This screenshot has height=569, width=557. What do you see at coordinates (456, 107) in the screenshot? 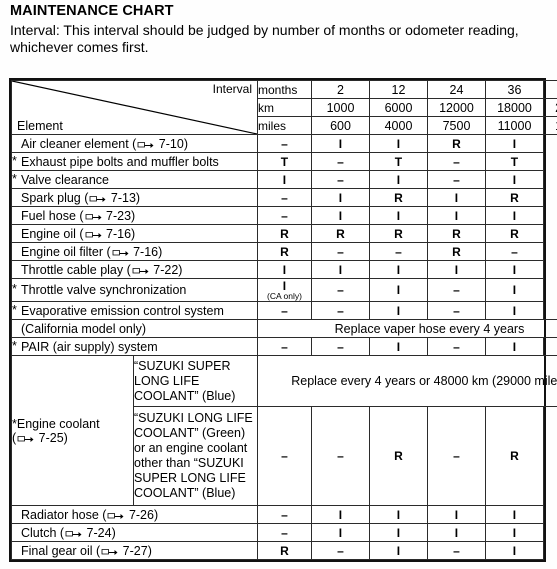
I see `interval-header-value: 12000` at bounding box center [456, 107].